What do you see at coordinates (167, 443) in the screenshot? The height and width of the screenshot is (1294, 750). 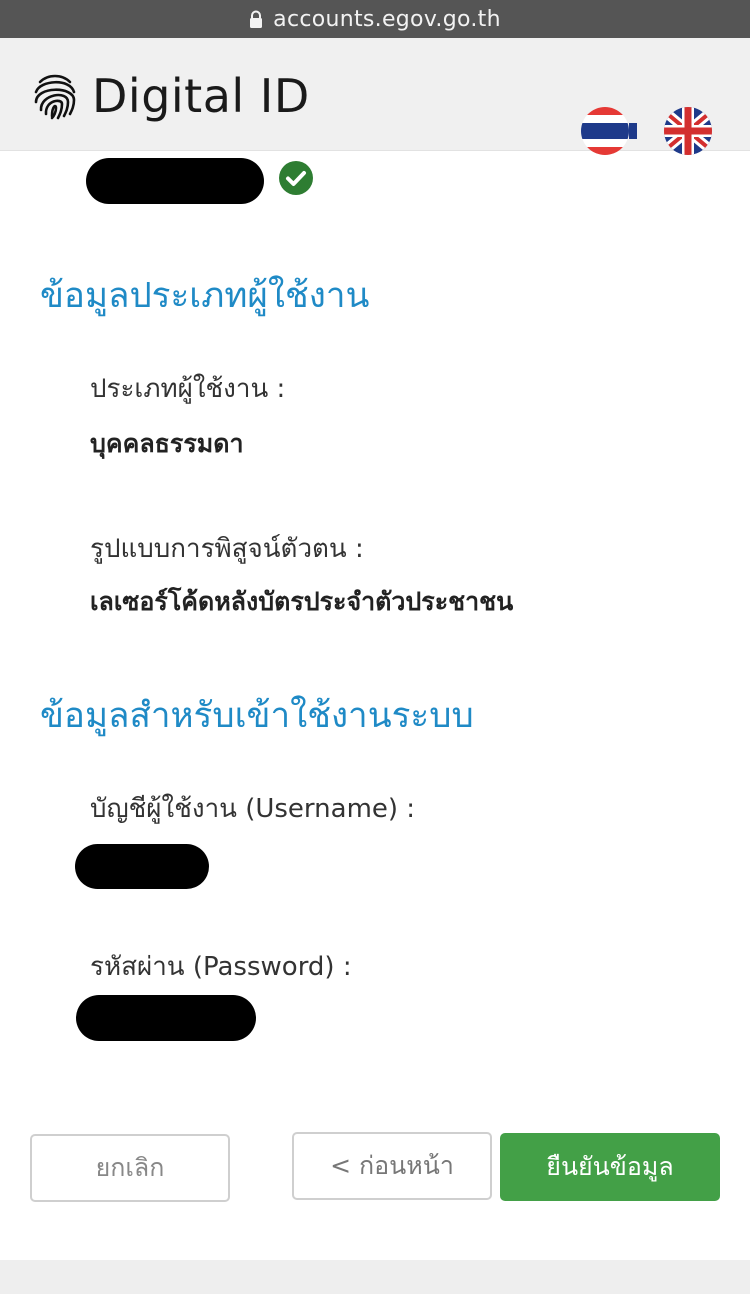 I see `user-type-value: บุคคลธรรมดา` at bounding box center [167, 443].